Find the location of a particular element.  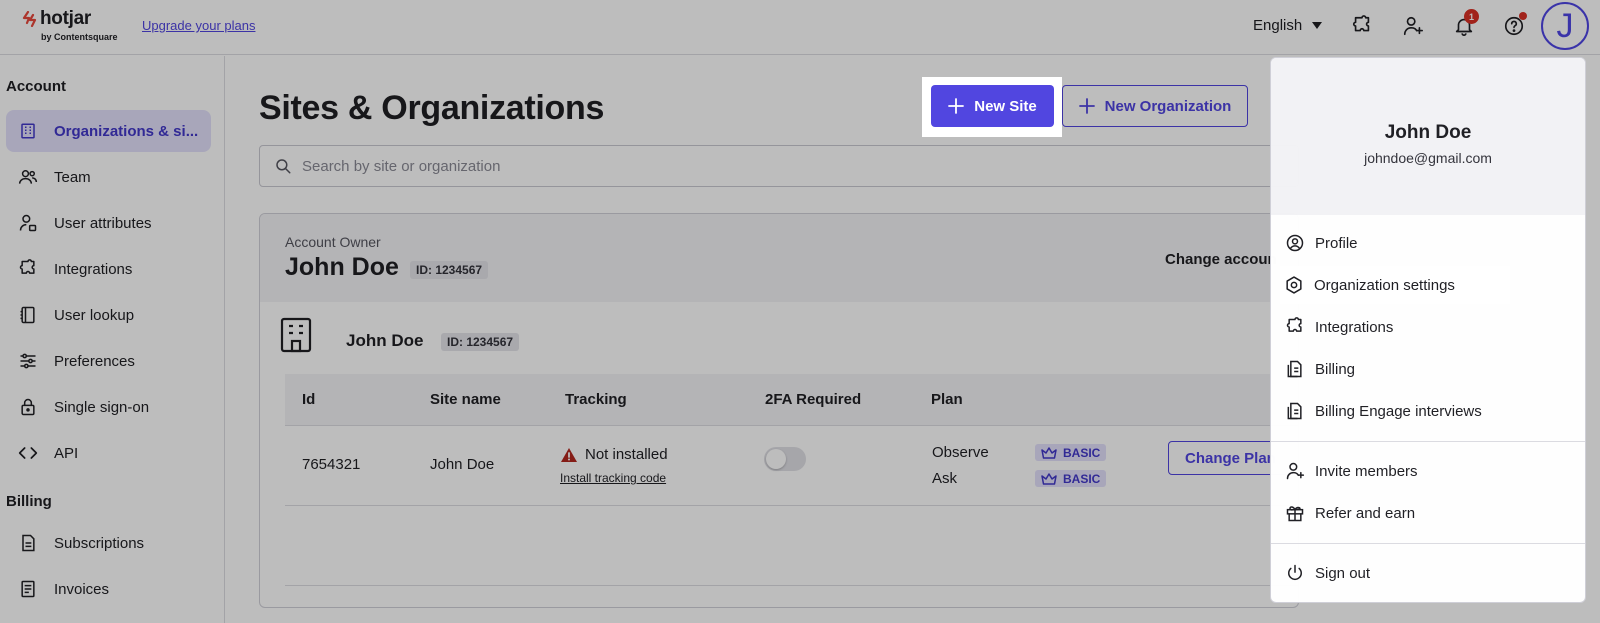

gift-icon is located at coordinates (1295, 513).